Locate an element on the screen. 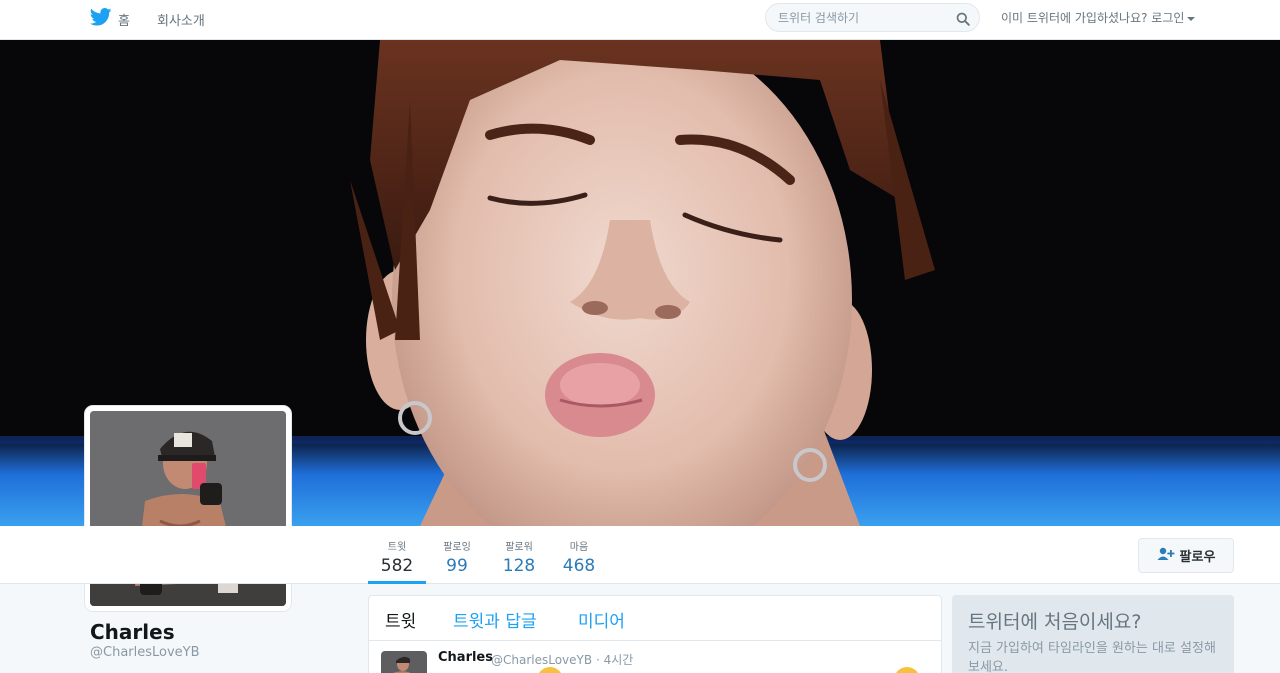 The width and height of the screenshot is (1280, 673). stat-tweets-label: 트윗 is located at coordinates (397, 547).